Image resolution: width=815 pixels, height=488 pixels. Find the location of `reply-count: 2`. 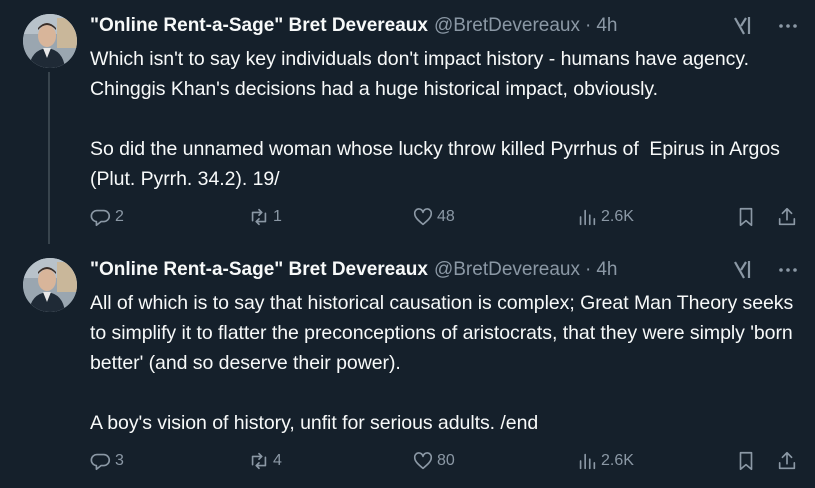

reply-count: 2 is located at coordinates (119, 216).